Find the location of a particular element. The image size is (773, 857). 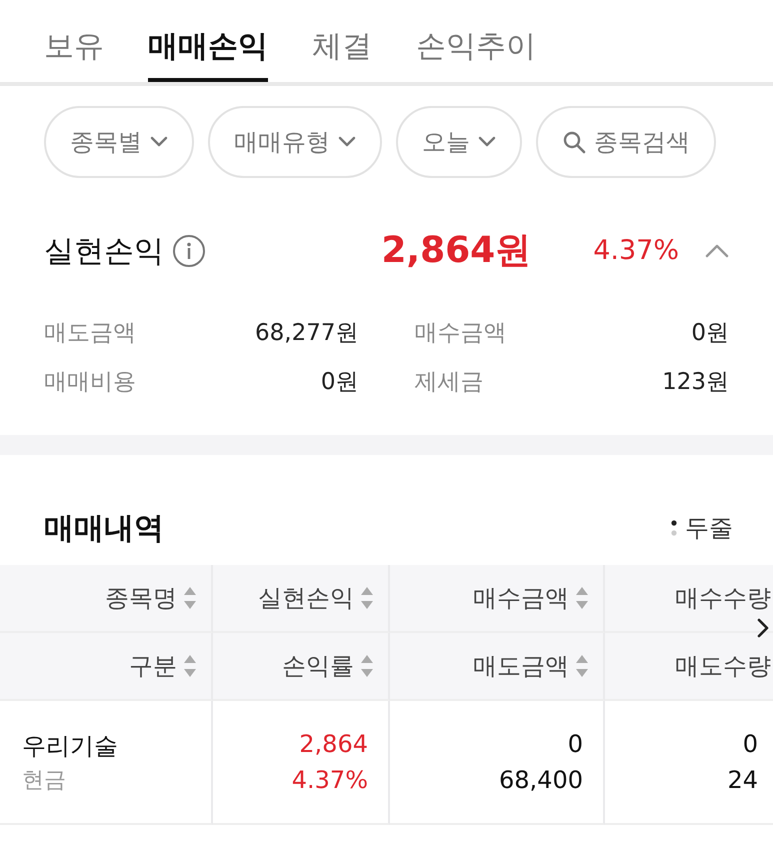

column-header: 손익률 is located at coordinates (301, 667).